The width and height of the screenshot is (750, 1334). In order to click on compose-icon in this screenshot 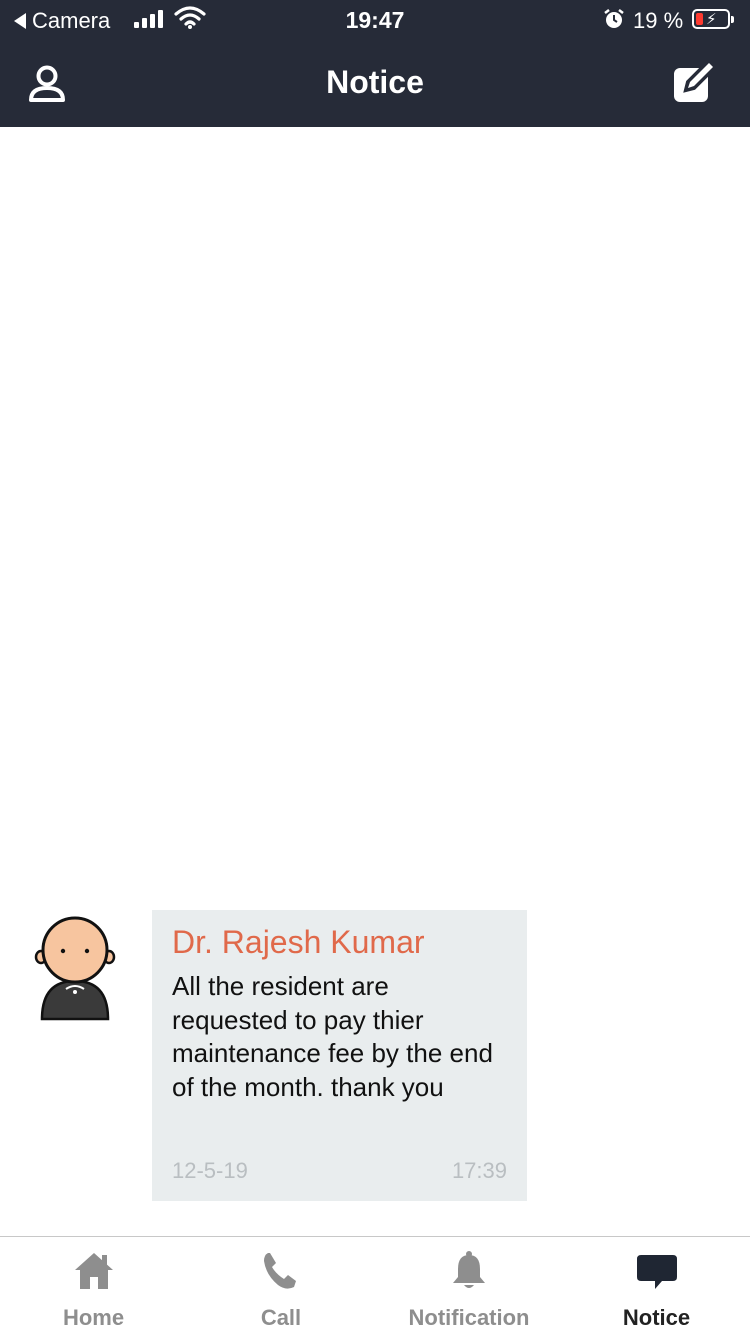, I will do `click(696, 81)`.